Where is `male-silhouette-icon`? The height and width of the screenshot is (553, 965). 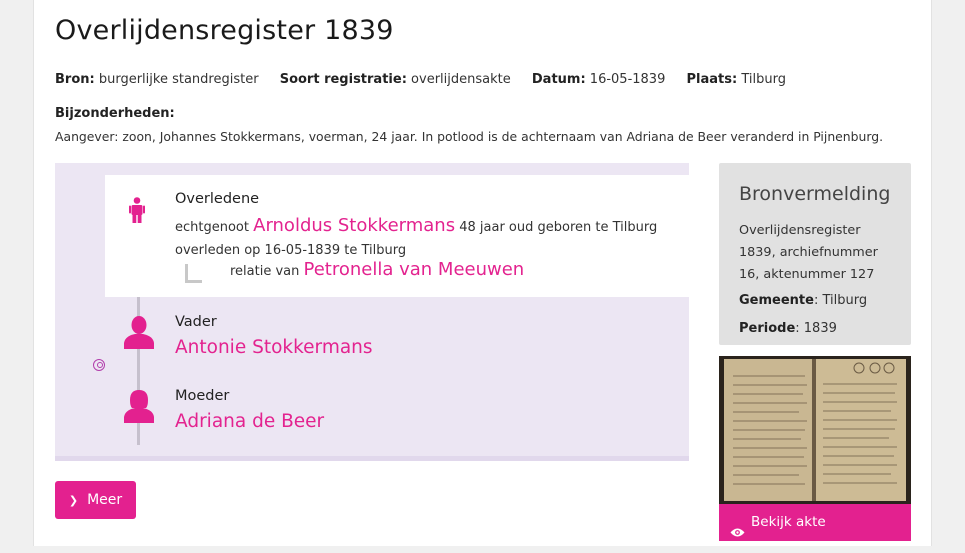 male-silhouette-icon is located at coordinates (139, 334).